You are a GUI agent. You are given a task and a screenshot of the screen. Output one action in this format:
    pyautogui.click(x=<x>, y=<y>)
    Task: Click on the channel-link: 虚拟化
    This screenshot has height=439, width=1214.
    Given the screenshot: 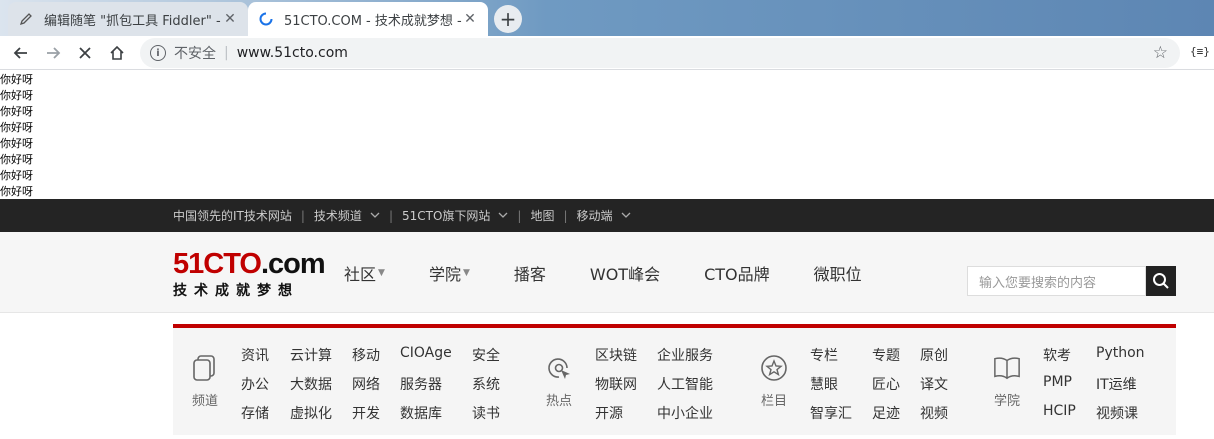 What is the action you would take?
    pyautogui.click(x=321, y=417)
    